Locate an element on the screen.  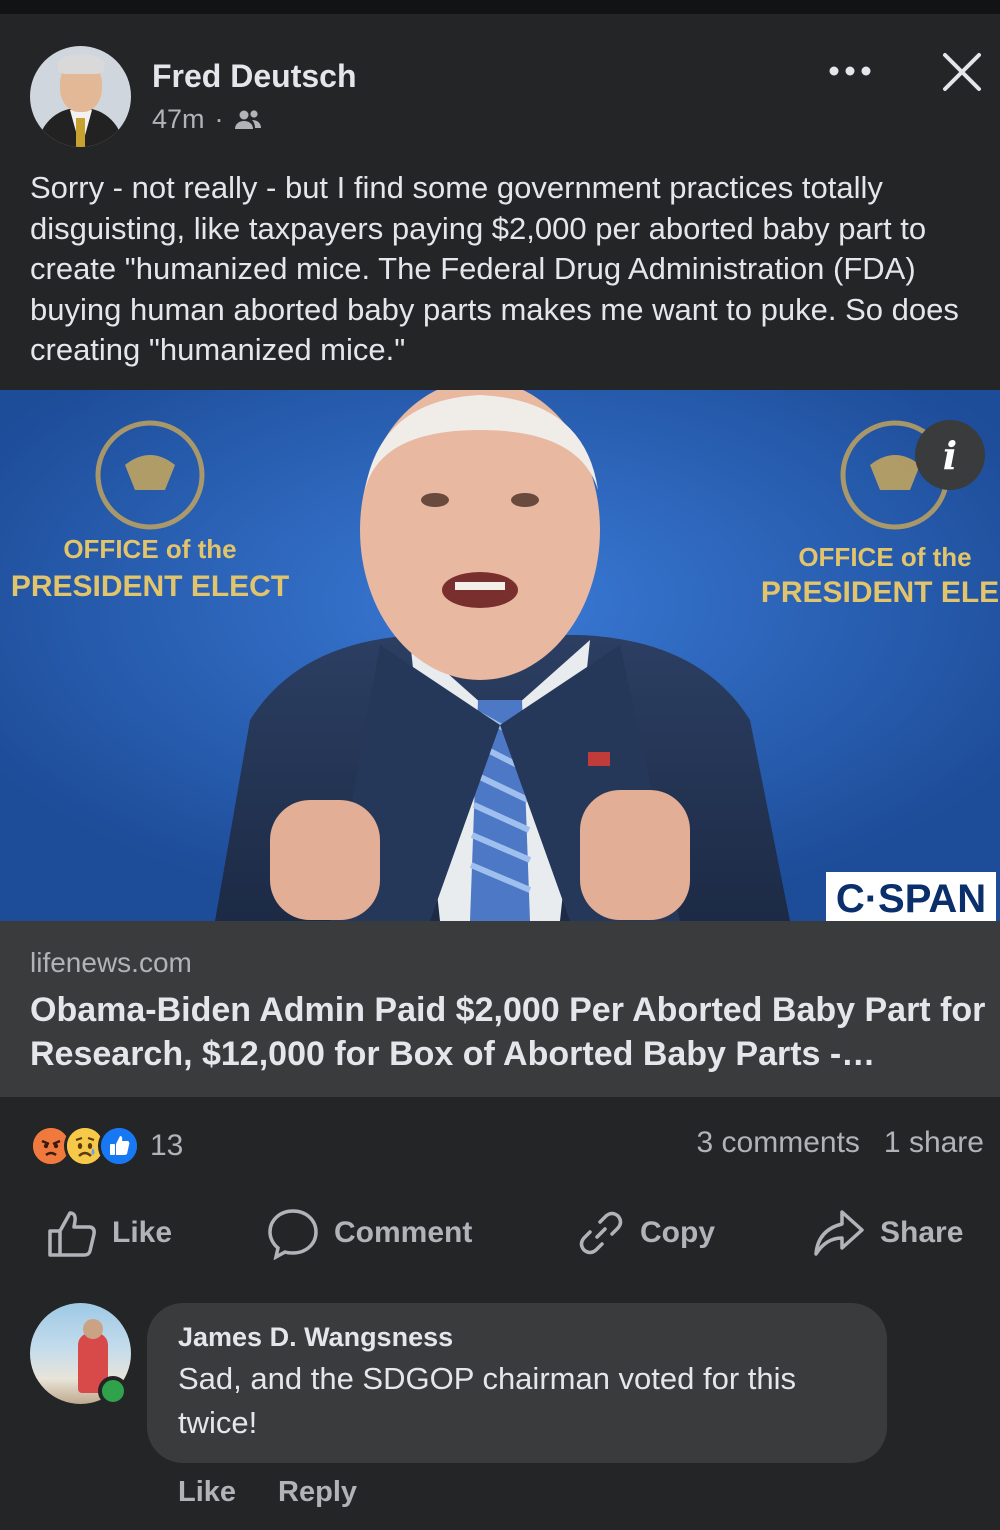
cspan-watermark: C·SPAN is located at coordinates (911, 899).